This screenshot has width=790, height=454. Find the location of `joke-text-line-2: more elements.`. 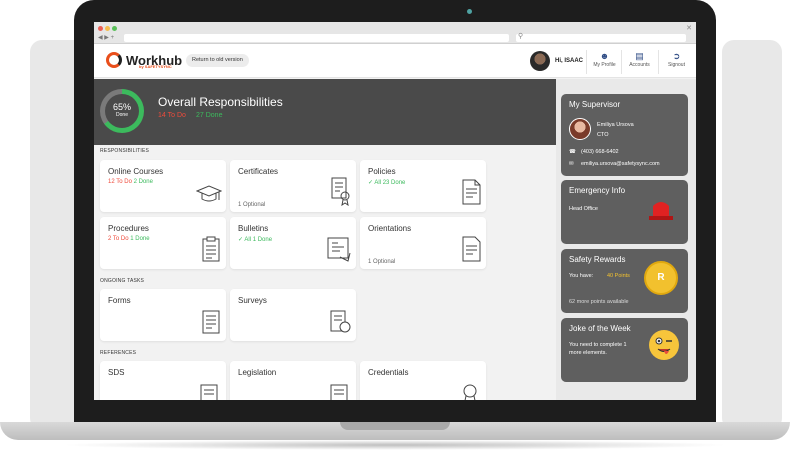

joke-text-line-2: more elements. is located at coordinates (588, 353).